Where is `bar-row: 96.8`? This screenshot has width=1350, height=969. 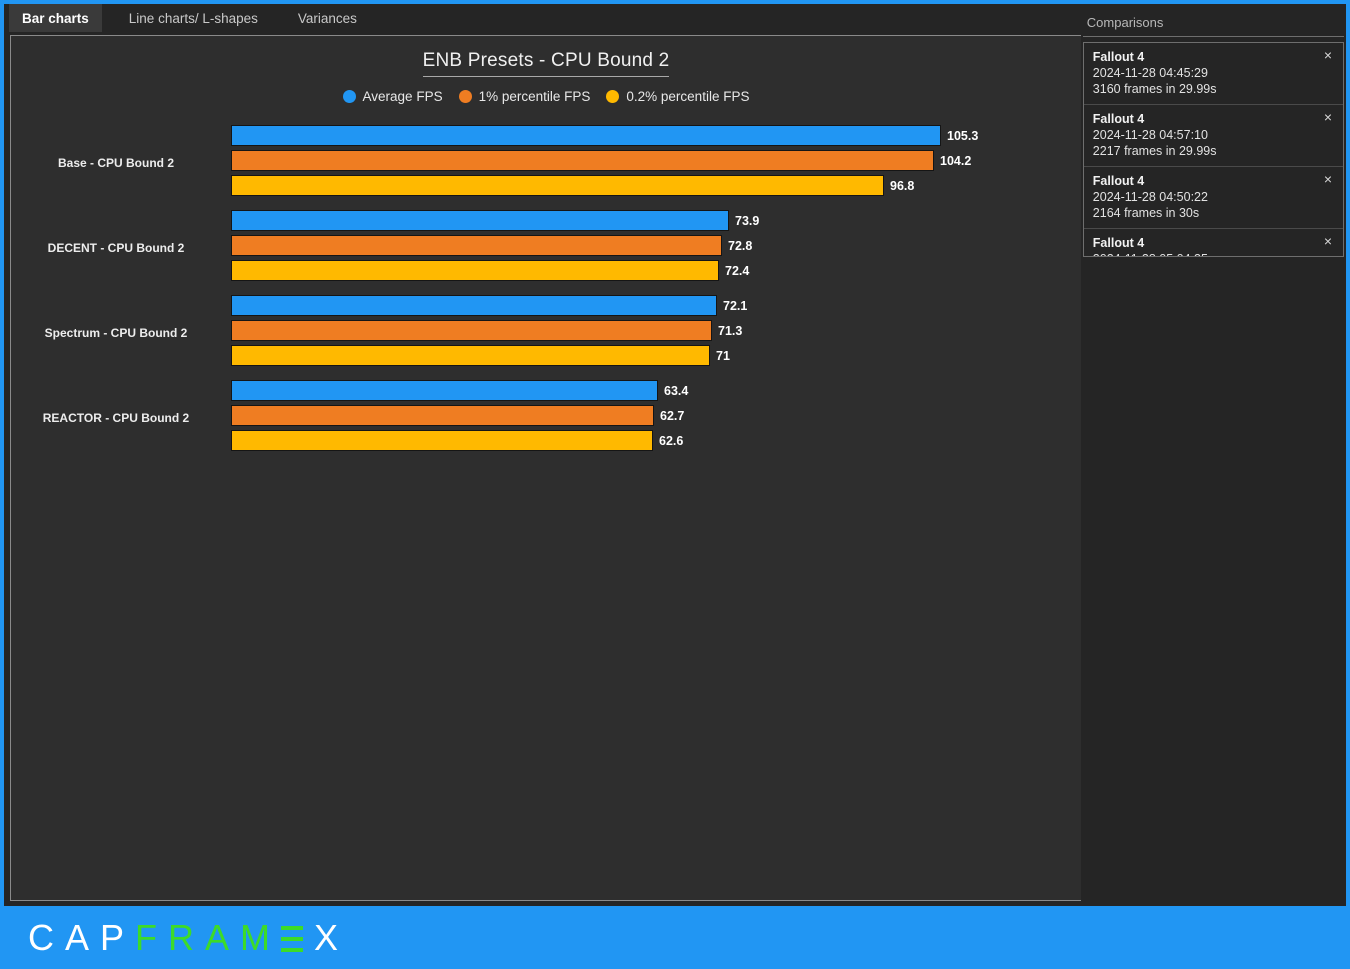 bar-row: 96.8 is located at coordinates (652, 185).